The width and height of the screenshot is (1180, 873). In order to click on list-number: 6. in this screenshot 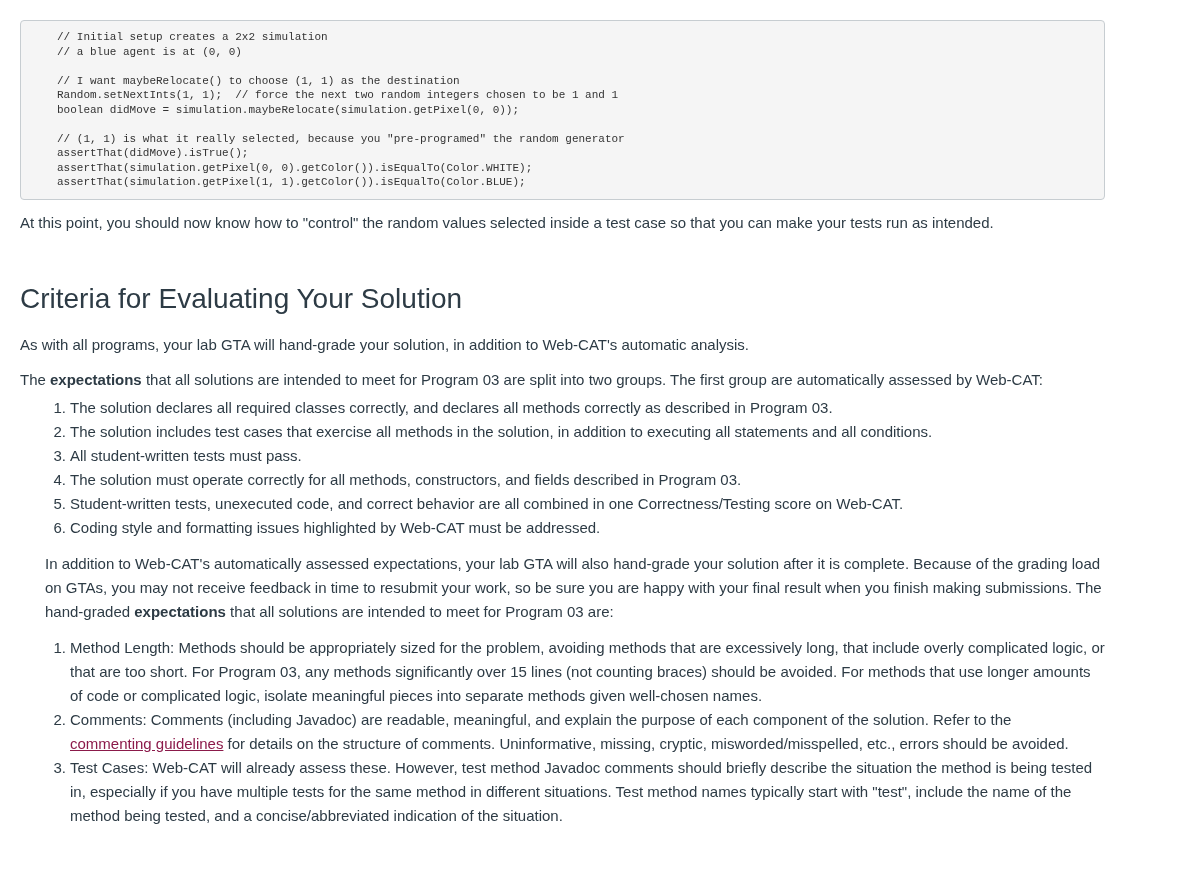, I will do `click(59, 527)`.